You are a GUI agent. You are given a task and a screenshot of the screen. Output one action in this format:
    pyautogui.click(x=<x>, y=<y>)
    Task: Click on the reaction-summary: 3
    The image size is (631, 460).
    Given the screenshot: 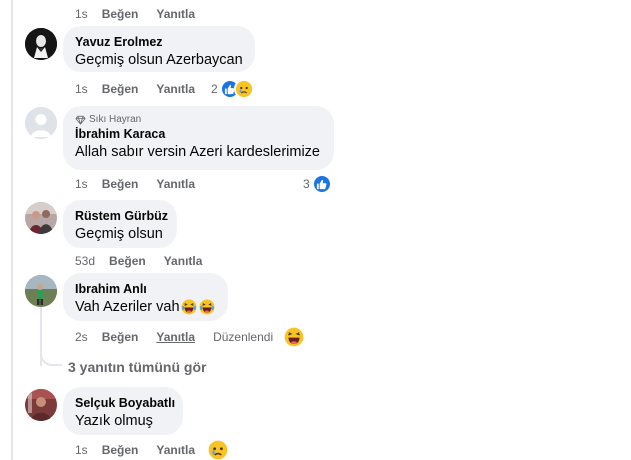 What is the action you would take?
    pyautogui.click(x=317, y=184)
    